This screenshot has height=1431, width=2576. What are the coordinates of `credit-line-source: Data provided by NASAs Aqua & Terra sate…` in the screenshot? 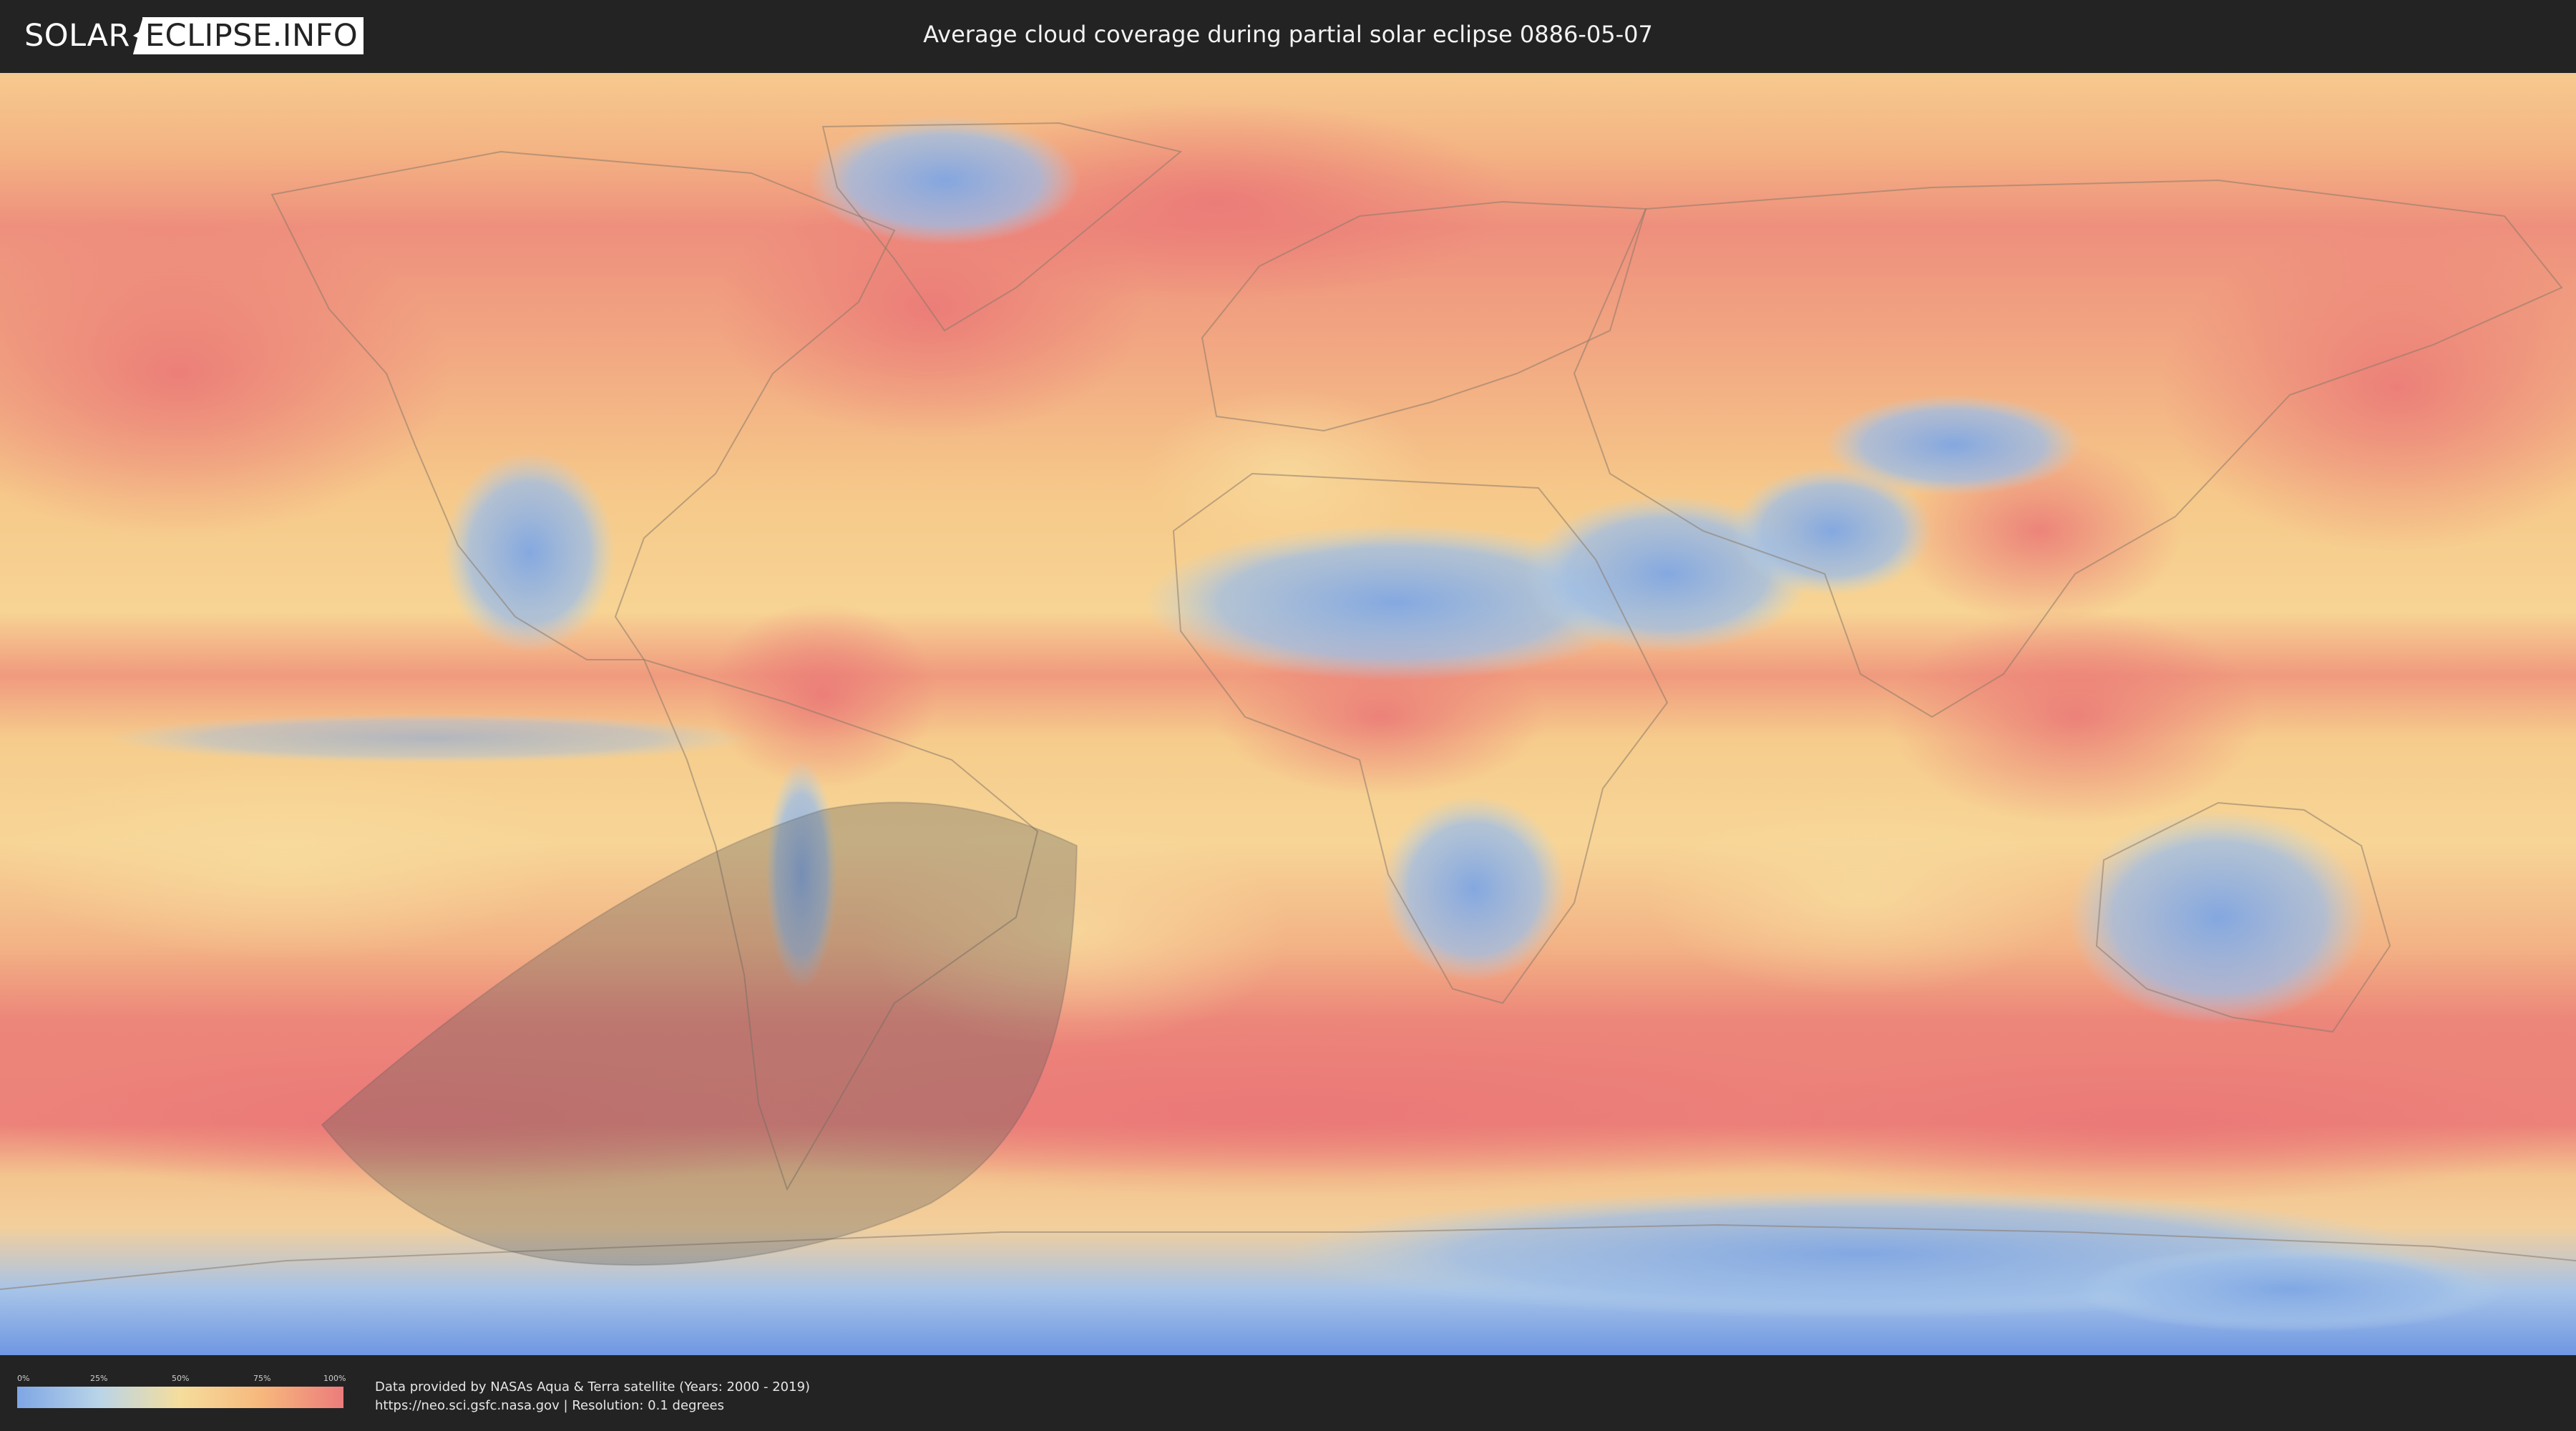 It's located at (593, 1387).